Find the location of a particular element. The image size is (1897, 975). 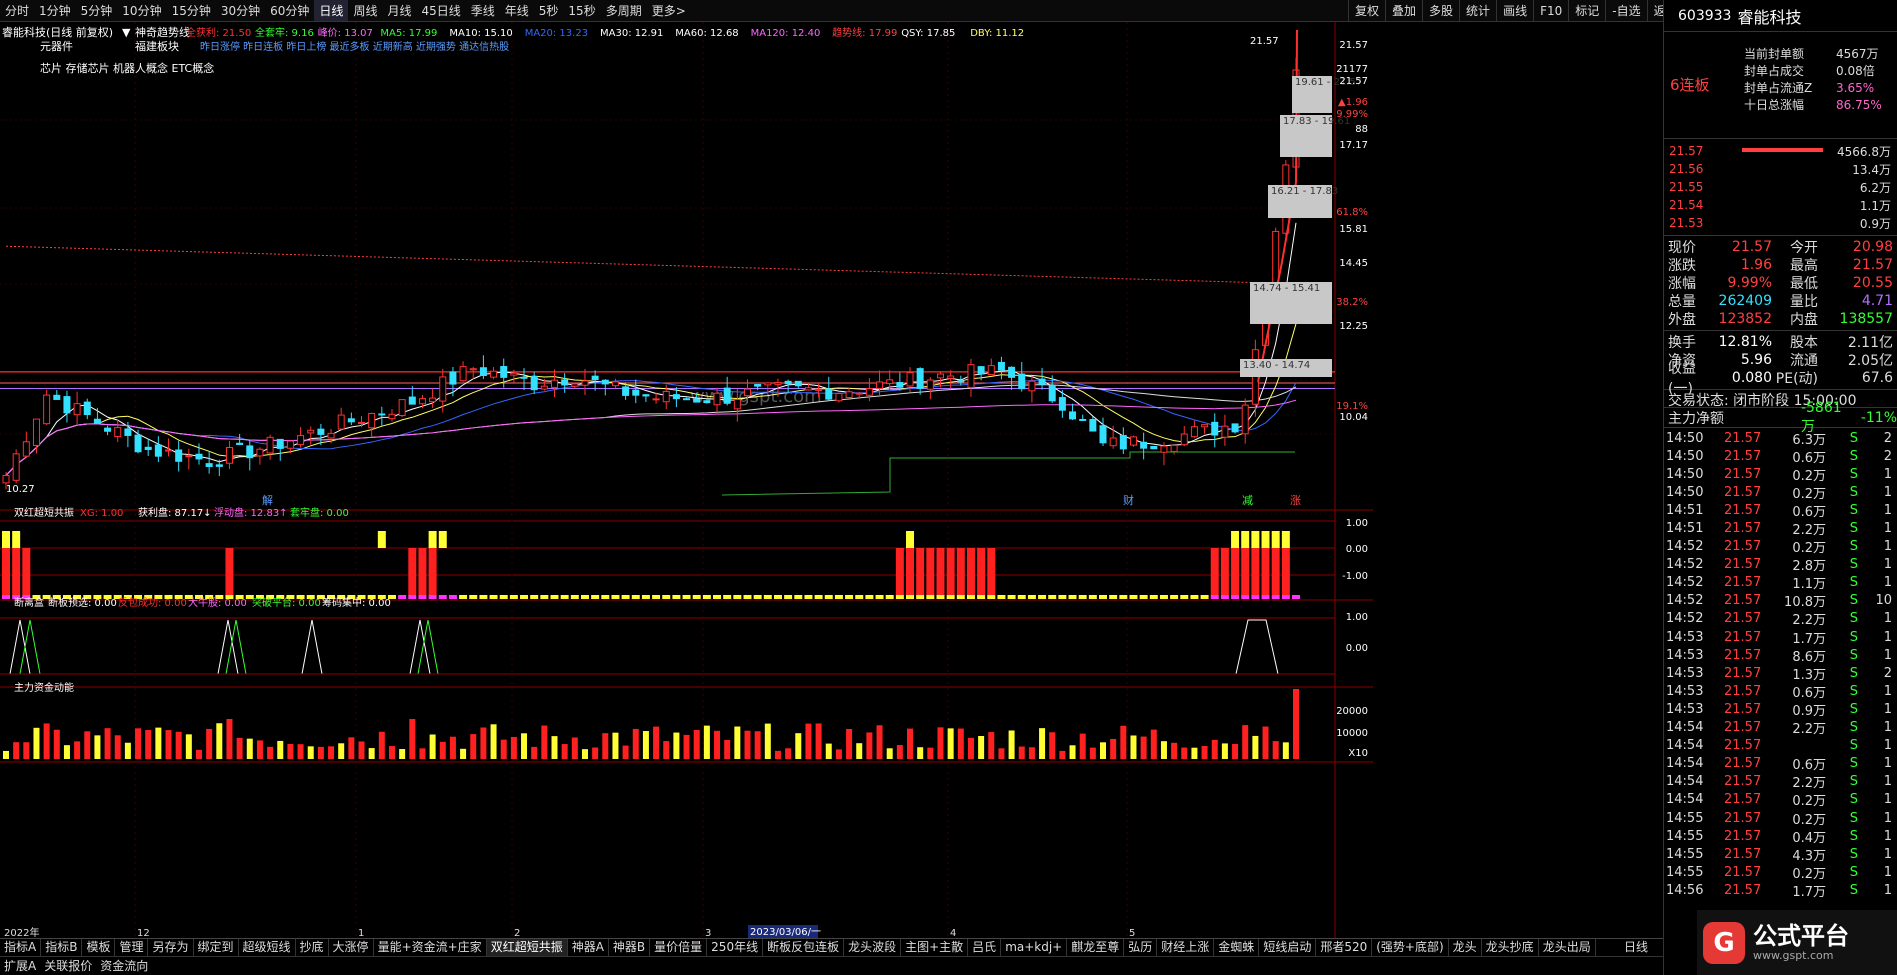

period-tab-8: 周线 is located at coordinates (365, 10).